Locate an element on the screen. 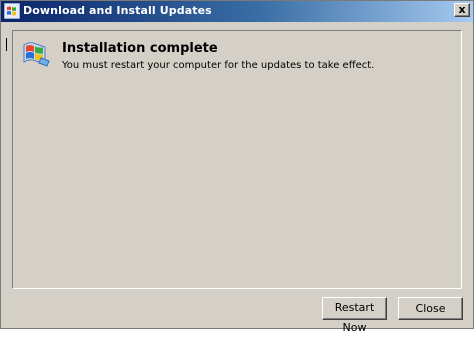 The height and width of the screenshot is (338, 474). text-caret is located at coordinates (6, 44).